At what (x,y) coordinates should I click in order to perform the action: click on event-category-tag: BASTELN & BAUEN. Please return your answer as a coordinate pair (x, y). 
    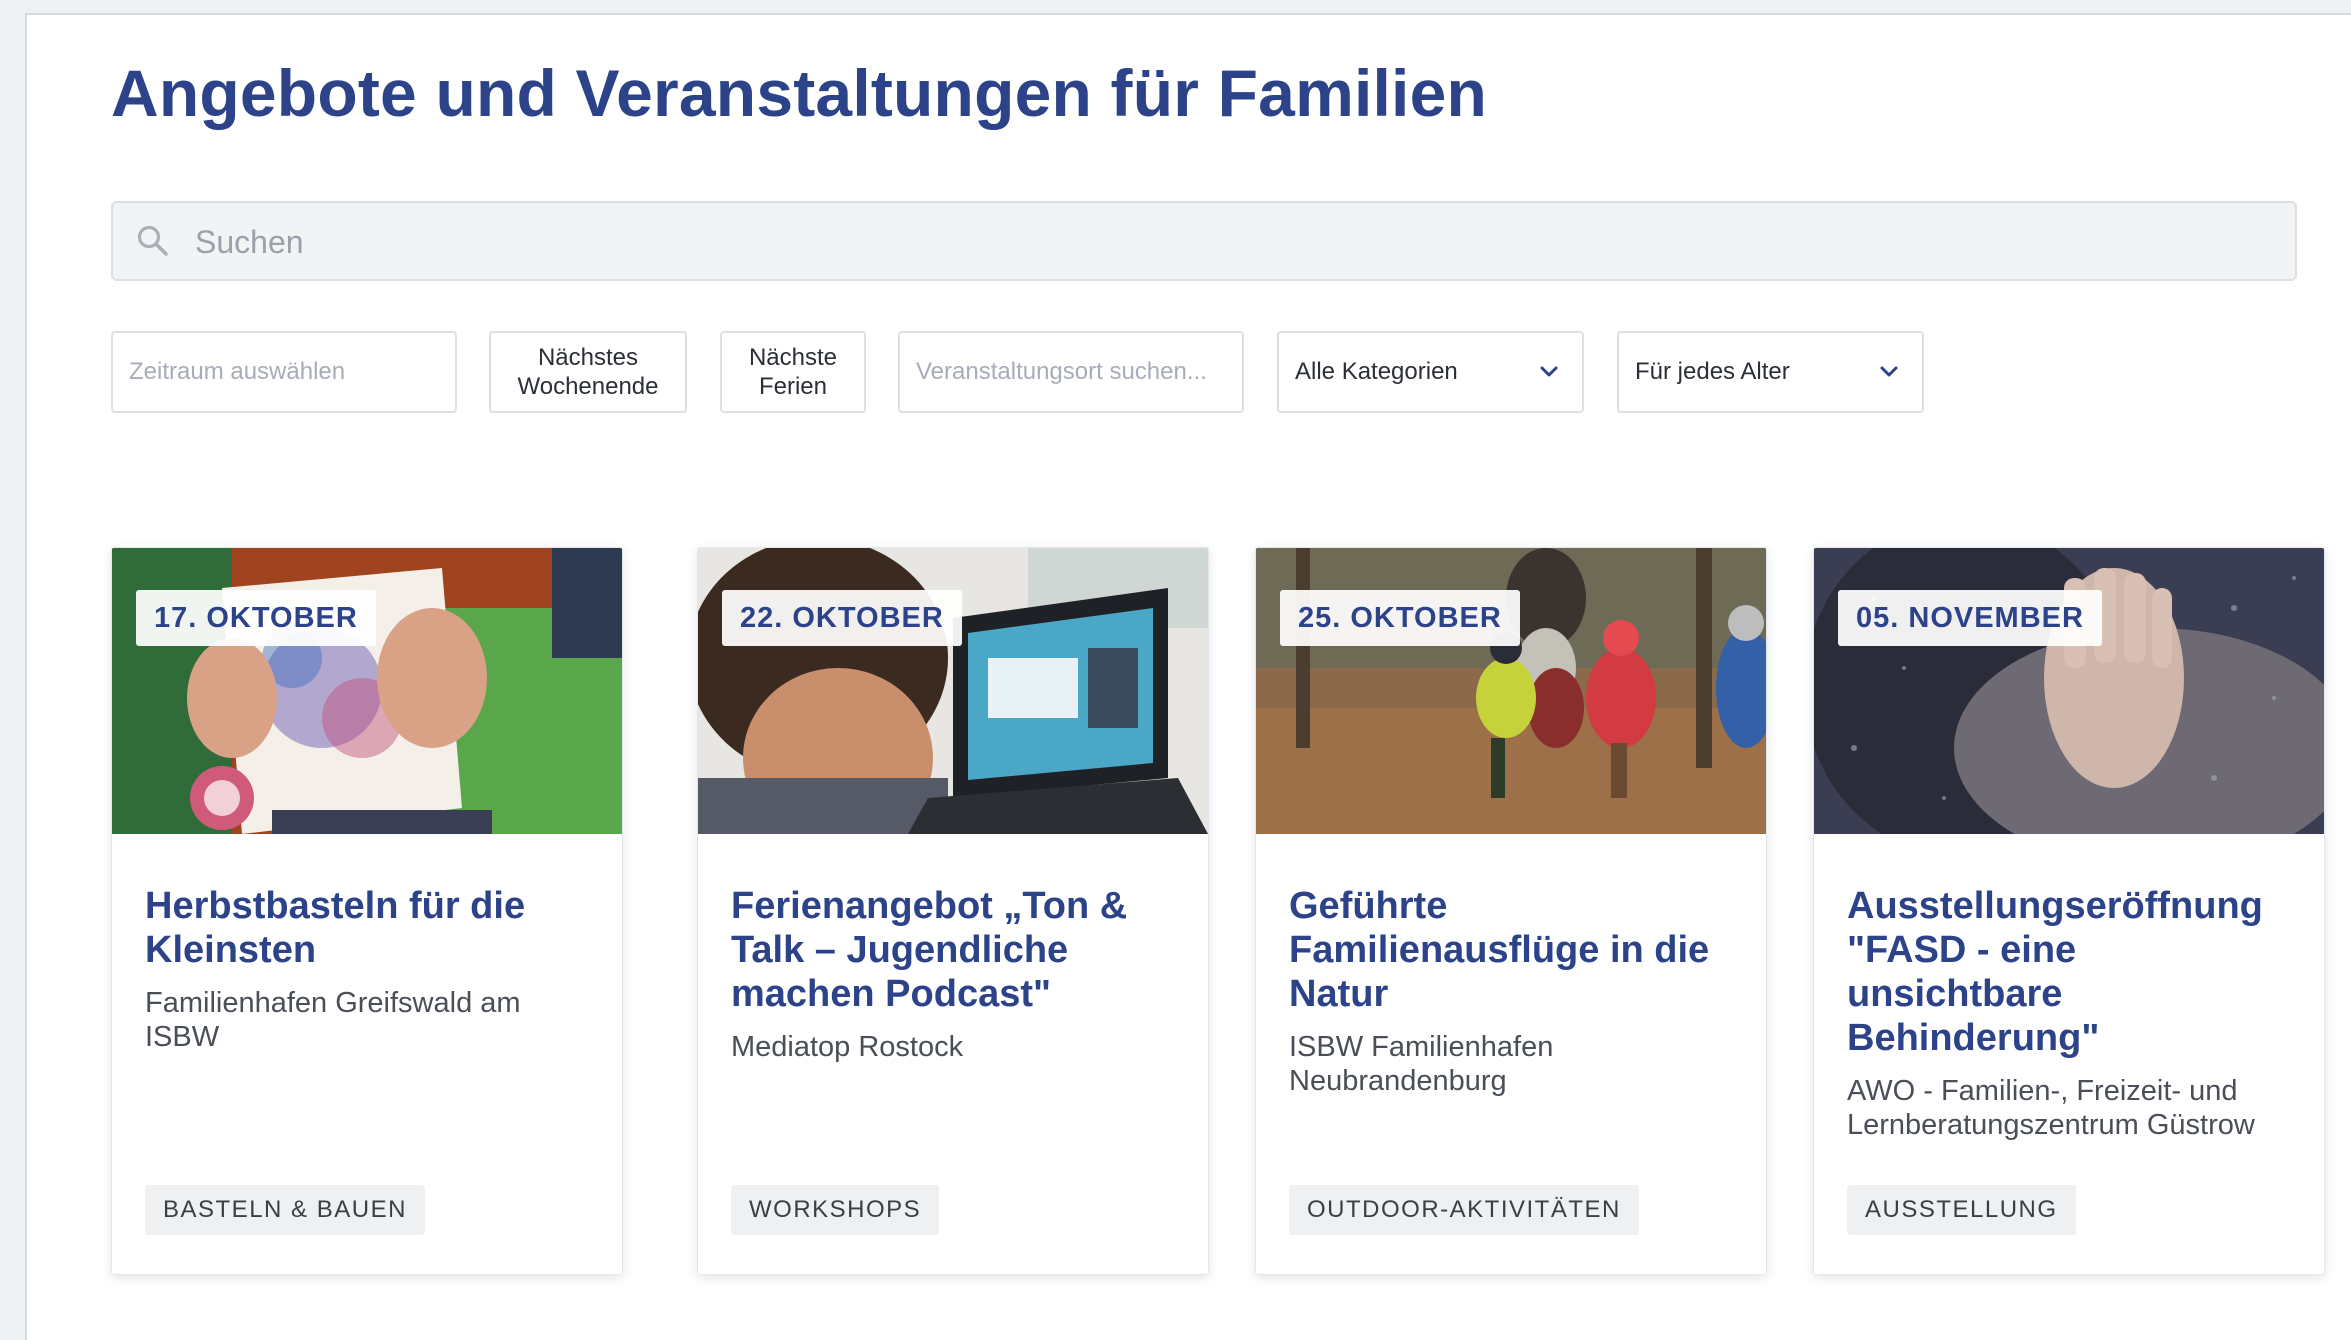
    Looking at the image, I should click on (285, 1210).